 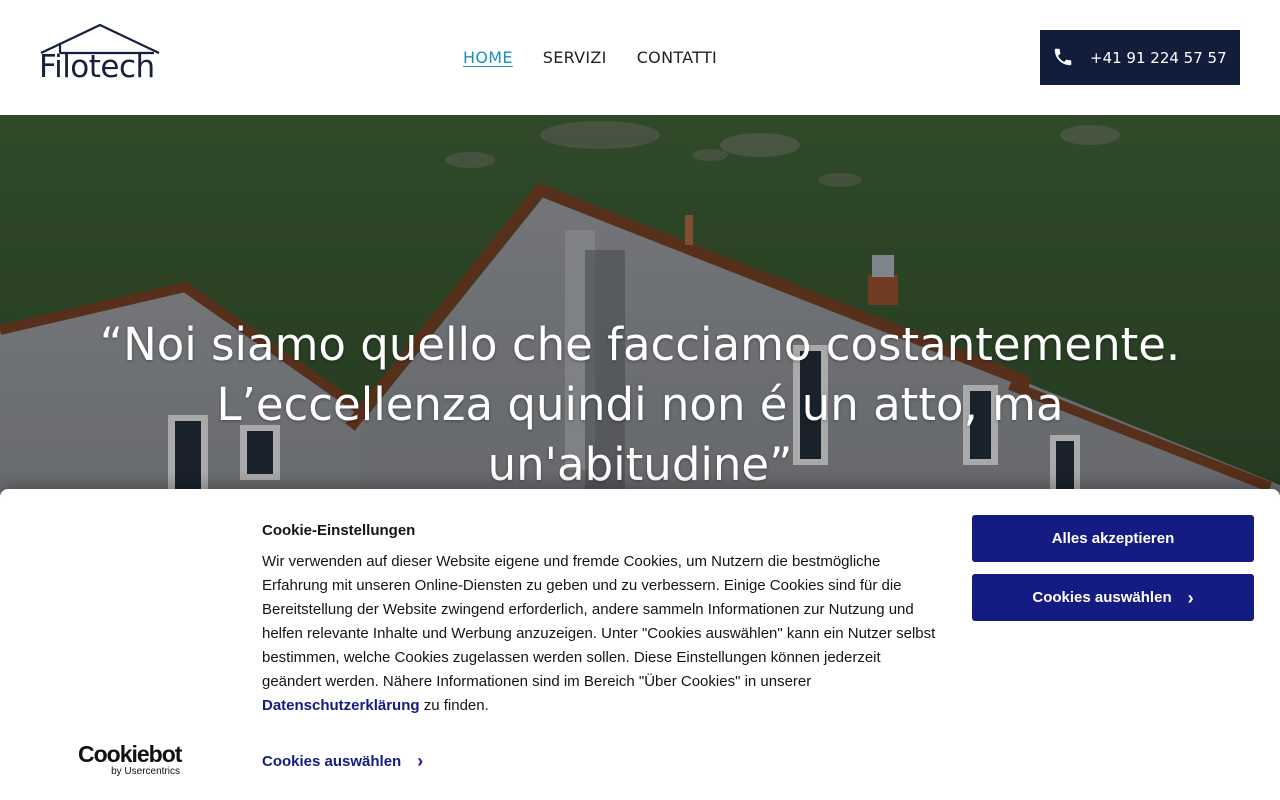 I want to click on main-nav: HOME SERVIZI CONTATTI, so click(x=590, y=57).